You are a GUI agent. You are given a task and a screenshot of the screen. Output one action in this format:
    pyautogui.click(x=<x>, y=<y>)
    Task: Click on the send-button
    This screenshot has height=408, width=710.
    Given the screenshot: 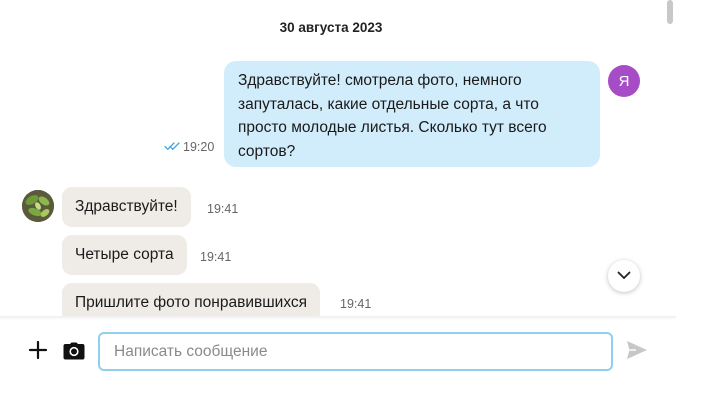 What is the action you would take?
    pyautogui.click(x=637, y=352)
    